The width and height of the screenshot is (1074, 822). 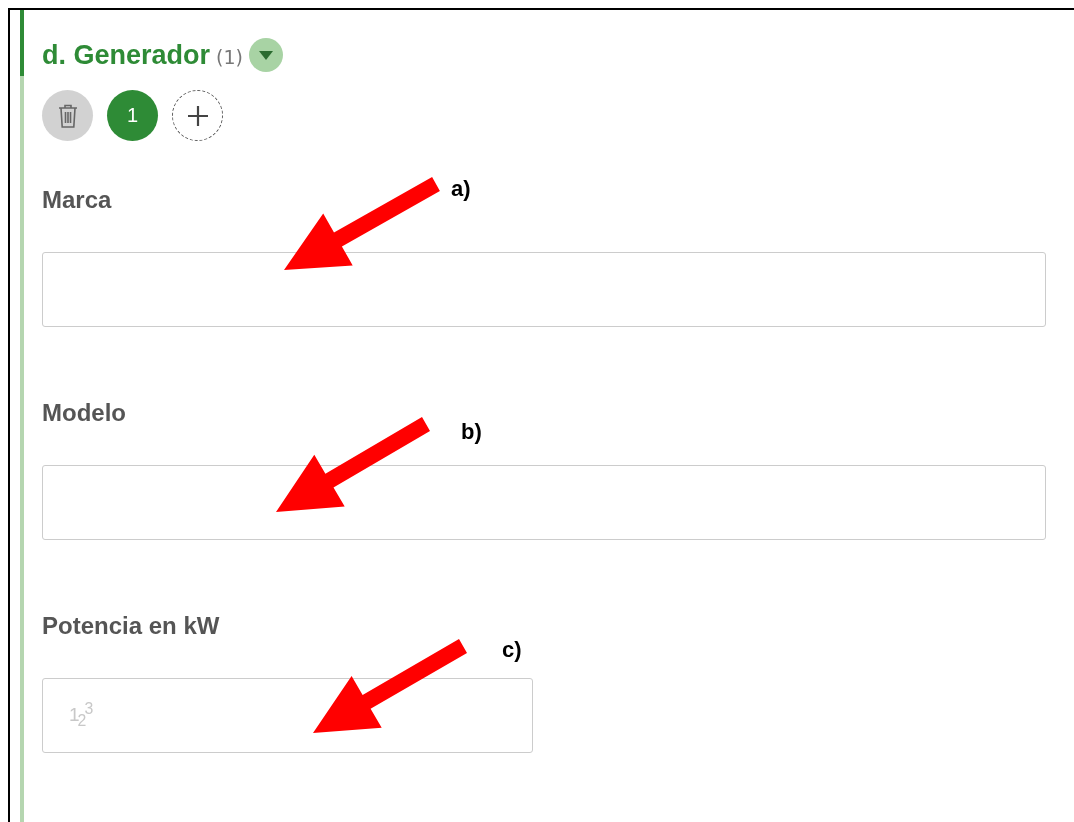 I want to click on field-label: Potencia en kW, so click(x=131, y=626).